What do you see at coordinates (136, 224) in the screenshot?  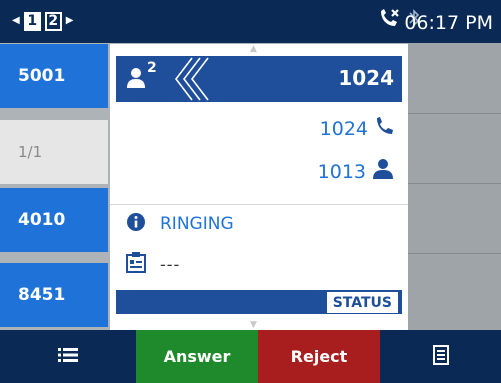 I see `info-icon` at bounding box center [136, 224].